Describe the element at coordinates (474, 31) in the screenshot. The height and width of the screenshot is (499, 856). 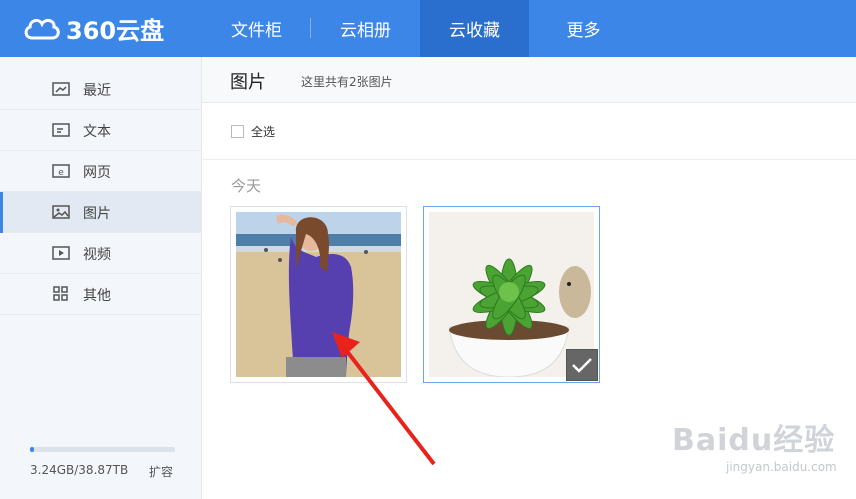
I see `nav-label: 云收藏` at that location.